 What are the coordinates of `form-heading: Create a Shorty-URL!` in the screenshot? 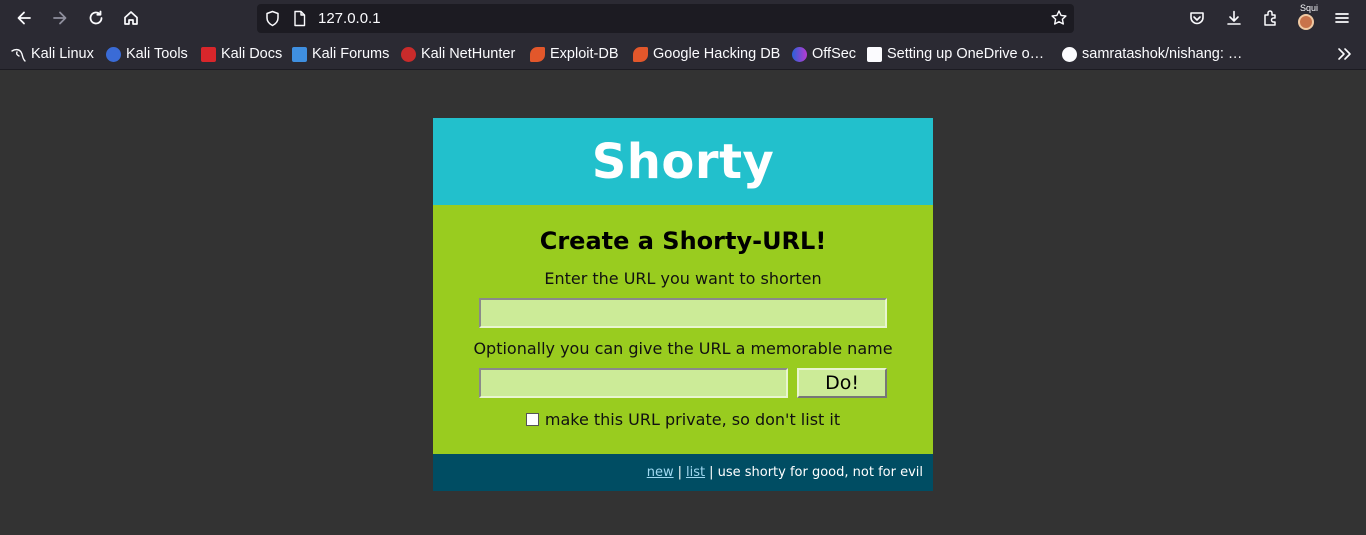 It's located at (683, 241).